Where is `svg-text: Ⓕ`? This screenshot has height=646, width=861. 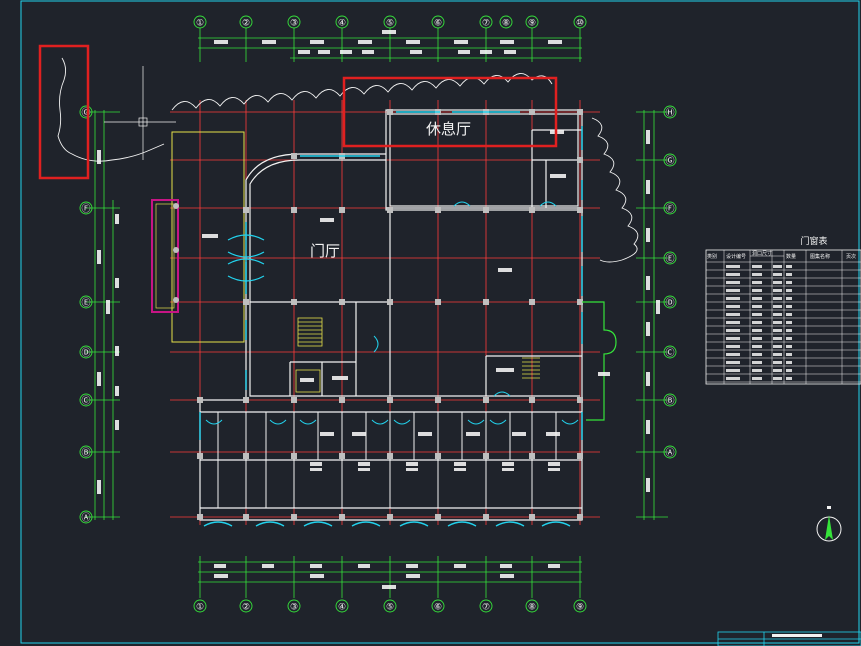
svg-text: Ⓕ is located at coordinates (85, 209).